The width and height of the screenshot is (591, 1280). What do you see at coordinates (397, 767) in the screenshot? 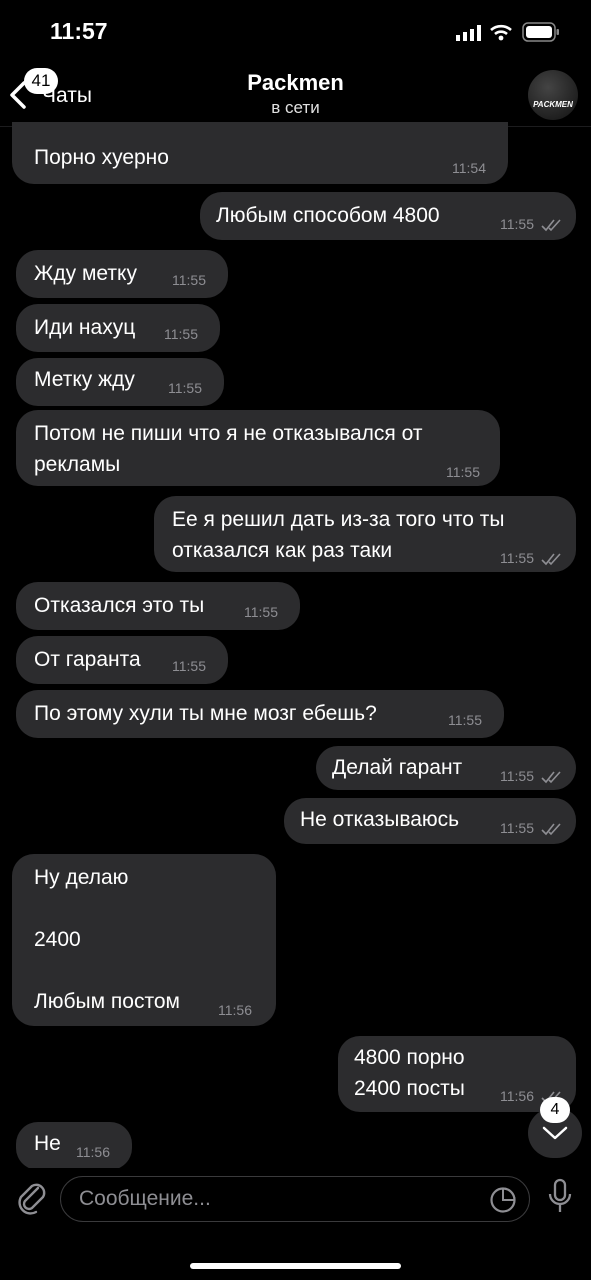
I see `message-text: Делай гарант` at bounding box center [397, 767].